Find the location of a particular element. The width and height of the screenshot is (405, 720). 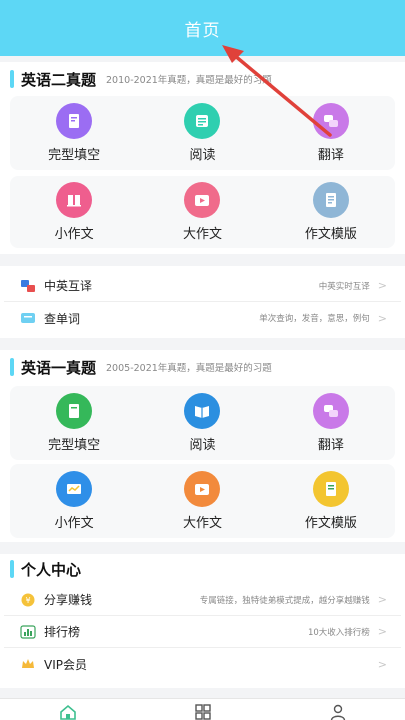

page-title: 首页 is located at coordinates (202, 30).